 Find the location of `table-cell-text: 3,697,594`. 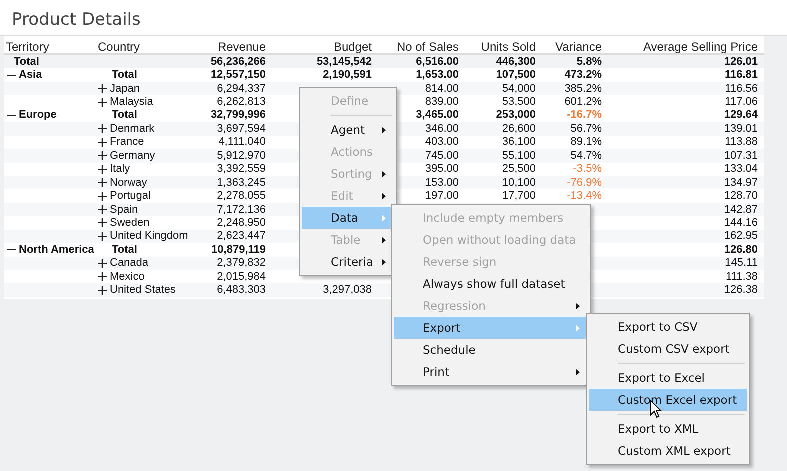

table-cell-text: 3,697,594 is located at coordinates (241, 128).